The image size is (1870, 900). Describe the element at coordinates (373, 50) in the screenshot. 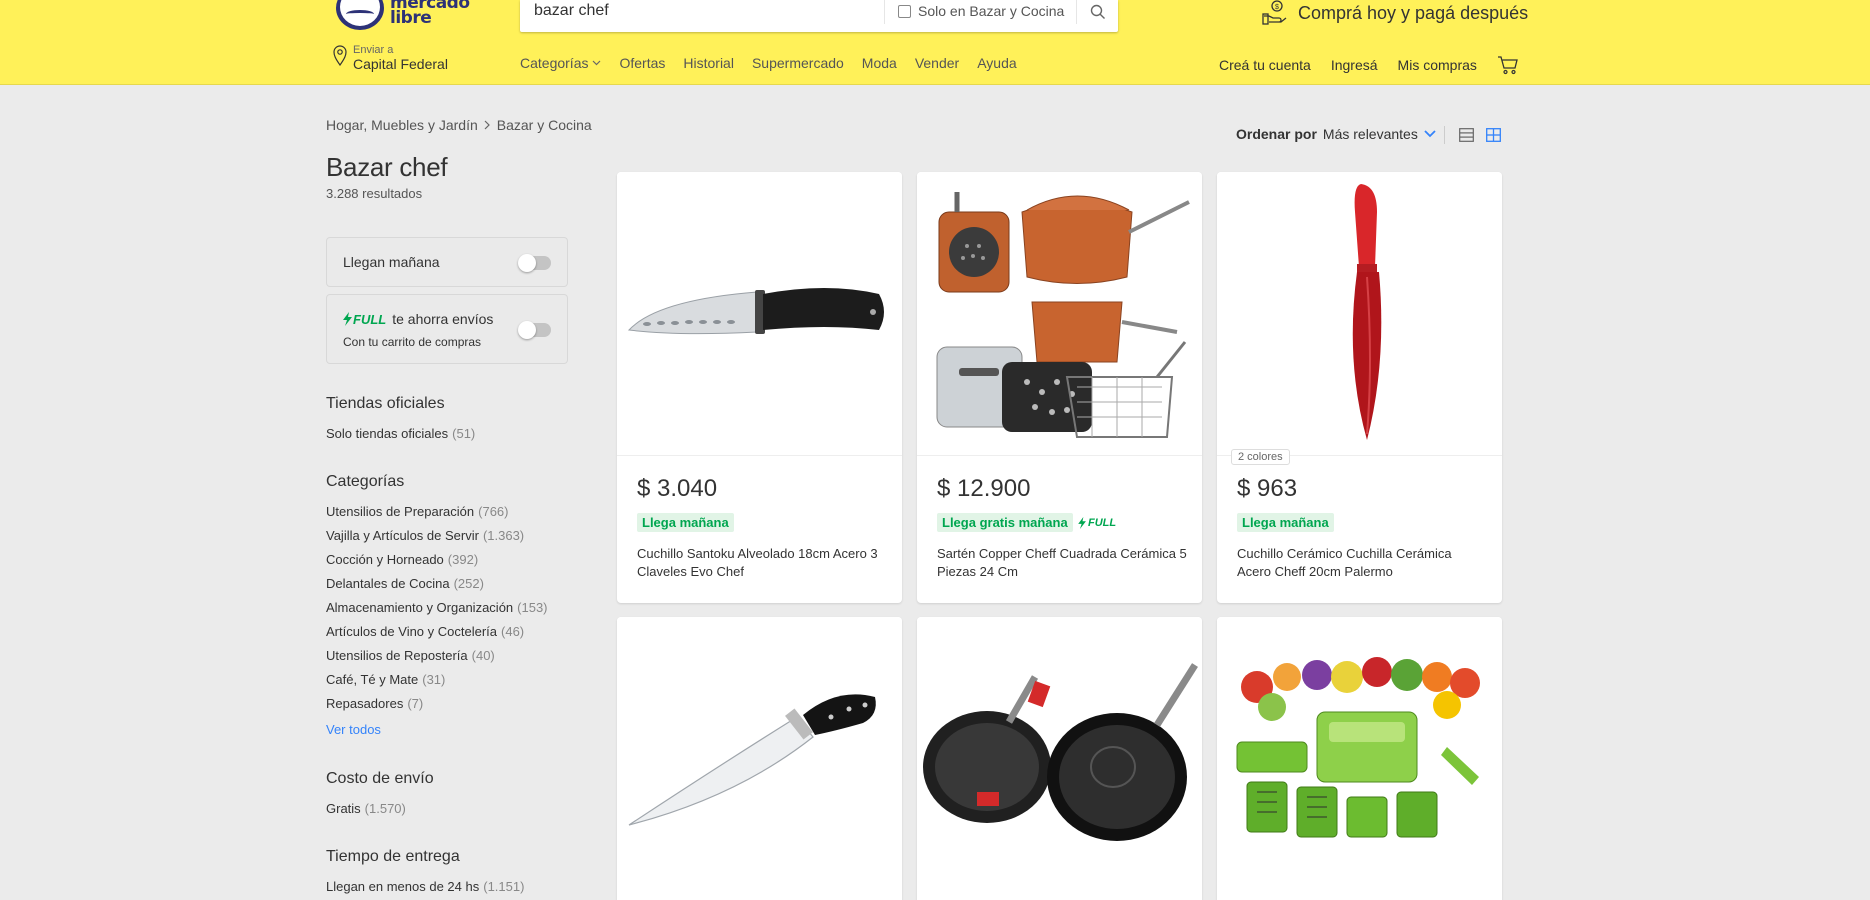

I see `ship-to-label: Enviar a` at that location.